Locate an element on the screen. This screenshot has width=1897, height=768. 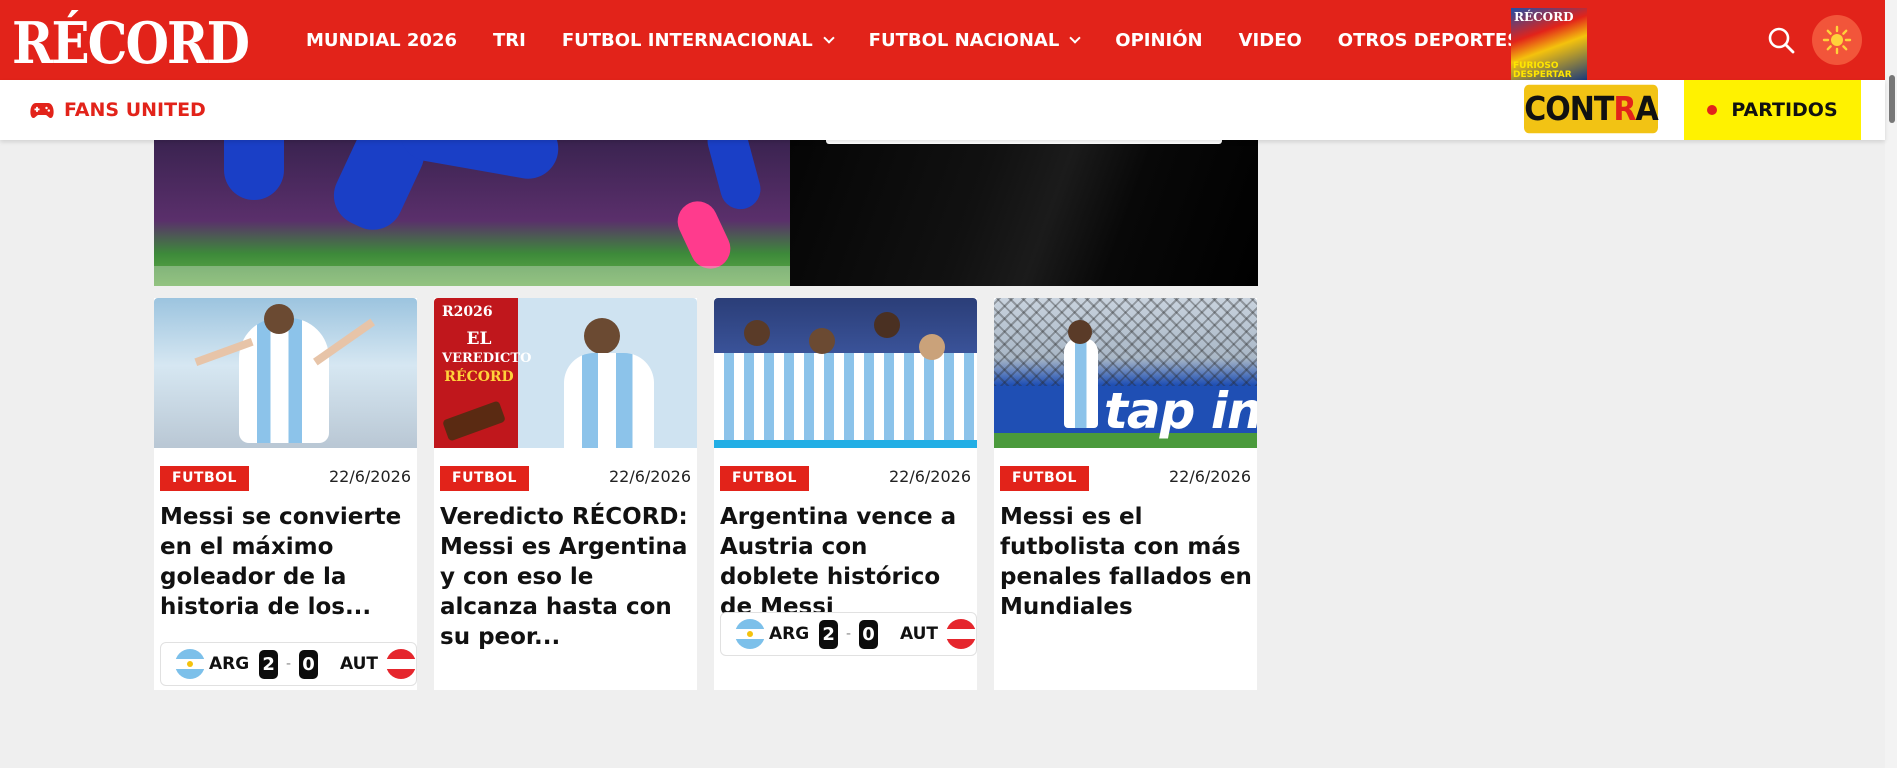
contra-text-r: R is located at coordinates (1624, 109).